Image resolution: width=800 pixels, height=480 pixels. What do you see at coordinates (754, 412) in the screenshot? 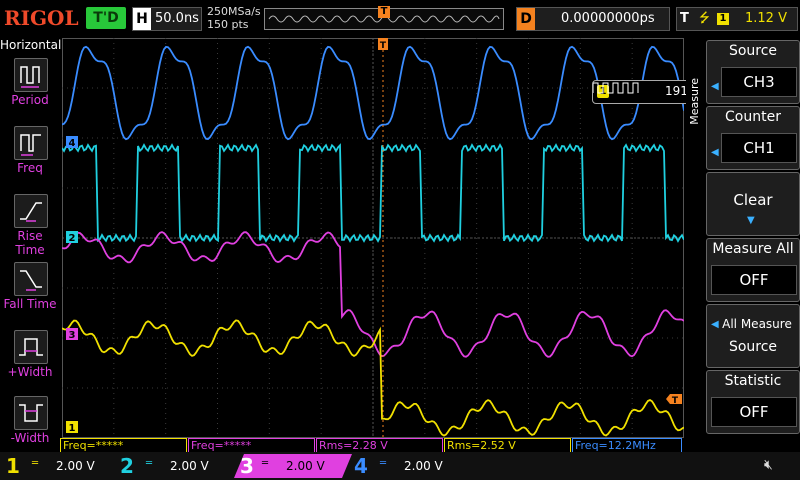
I see `statistic-value: OFF` at bounding box center [754, 412].